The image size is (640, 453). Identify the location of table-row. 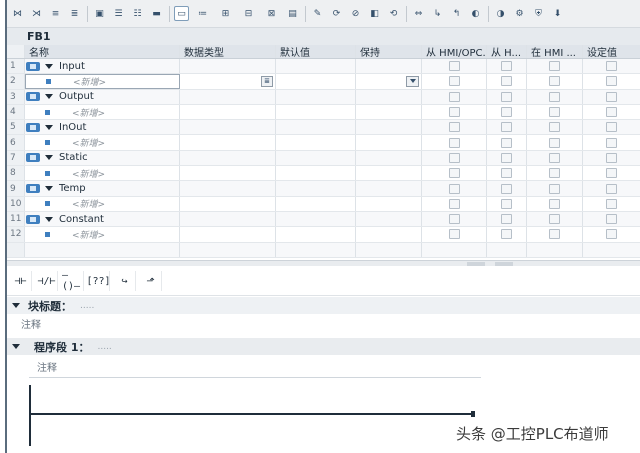
(323, 250).